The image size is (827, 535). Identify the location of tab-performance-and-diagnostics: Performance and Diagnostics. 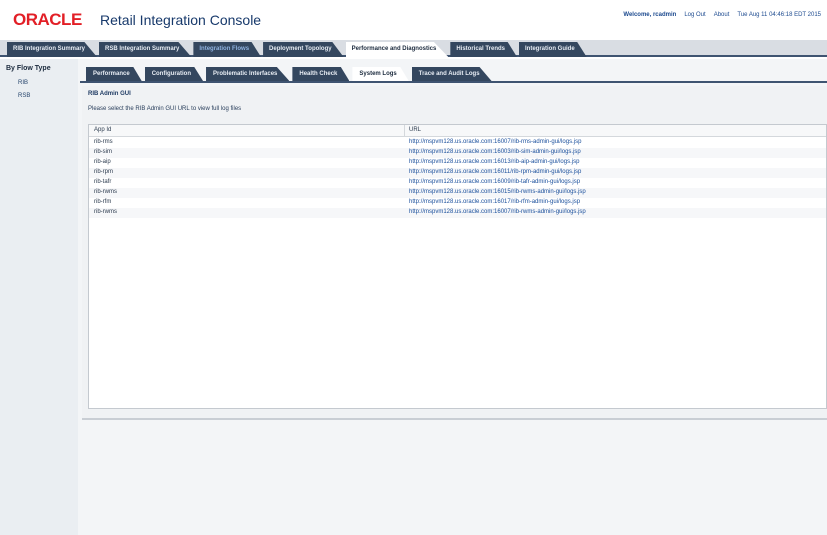
(397, 49).